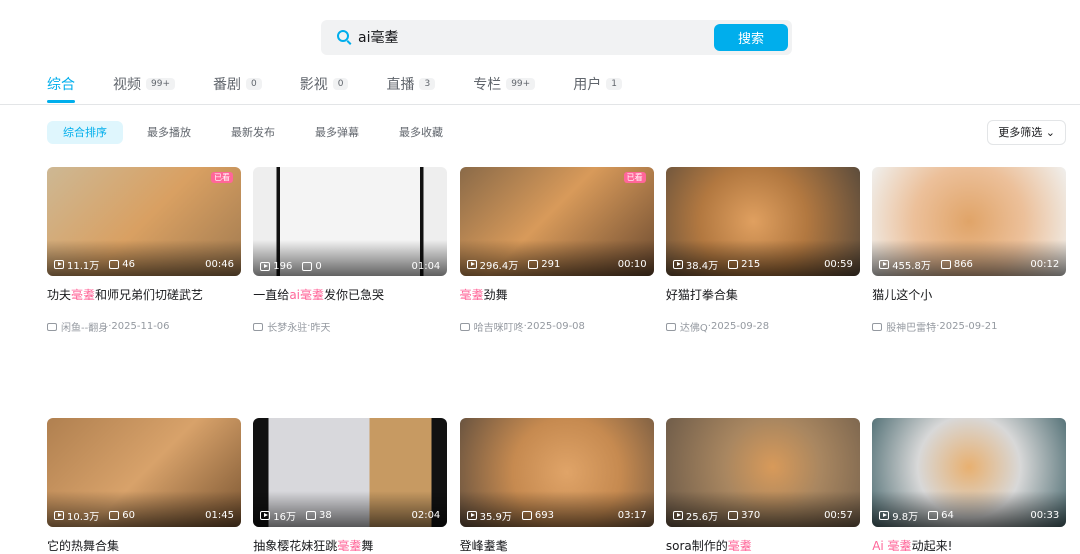  Describe the element at coordinates (340, 84) in the screenshot. I see `tab-count-badge: 0` at that location.